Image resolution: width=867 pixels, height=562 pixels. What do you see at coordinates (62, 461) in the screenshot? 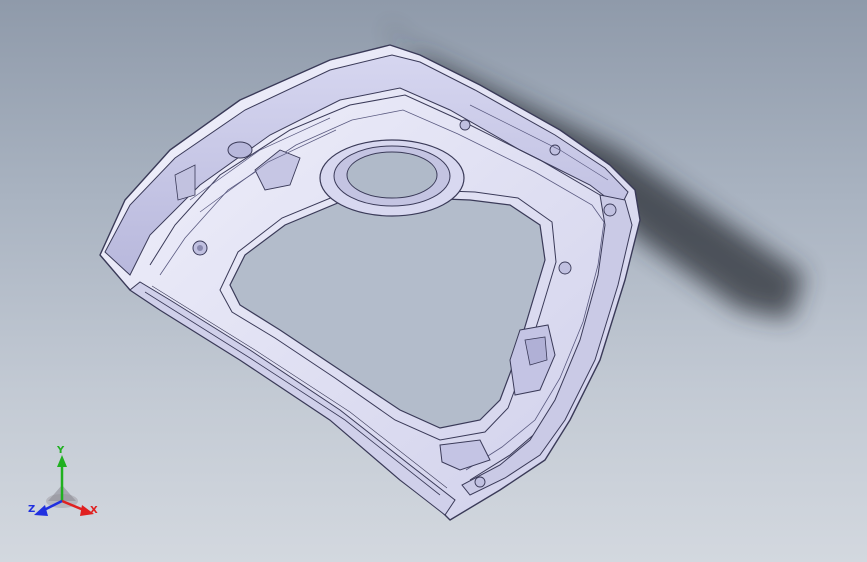
I see `y-axis-arrow` at bounding box center [62, 461].